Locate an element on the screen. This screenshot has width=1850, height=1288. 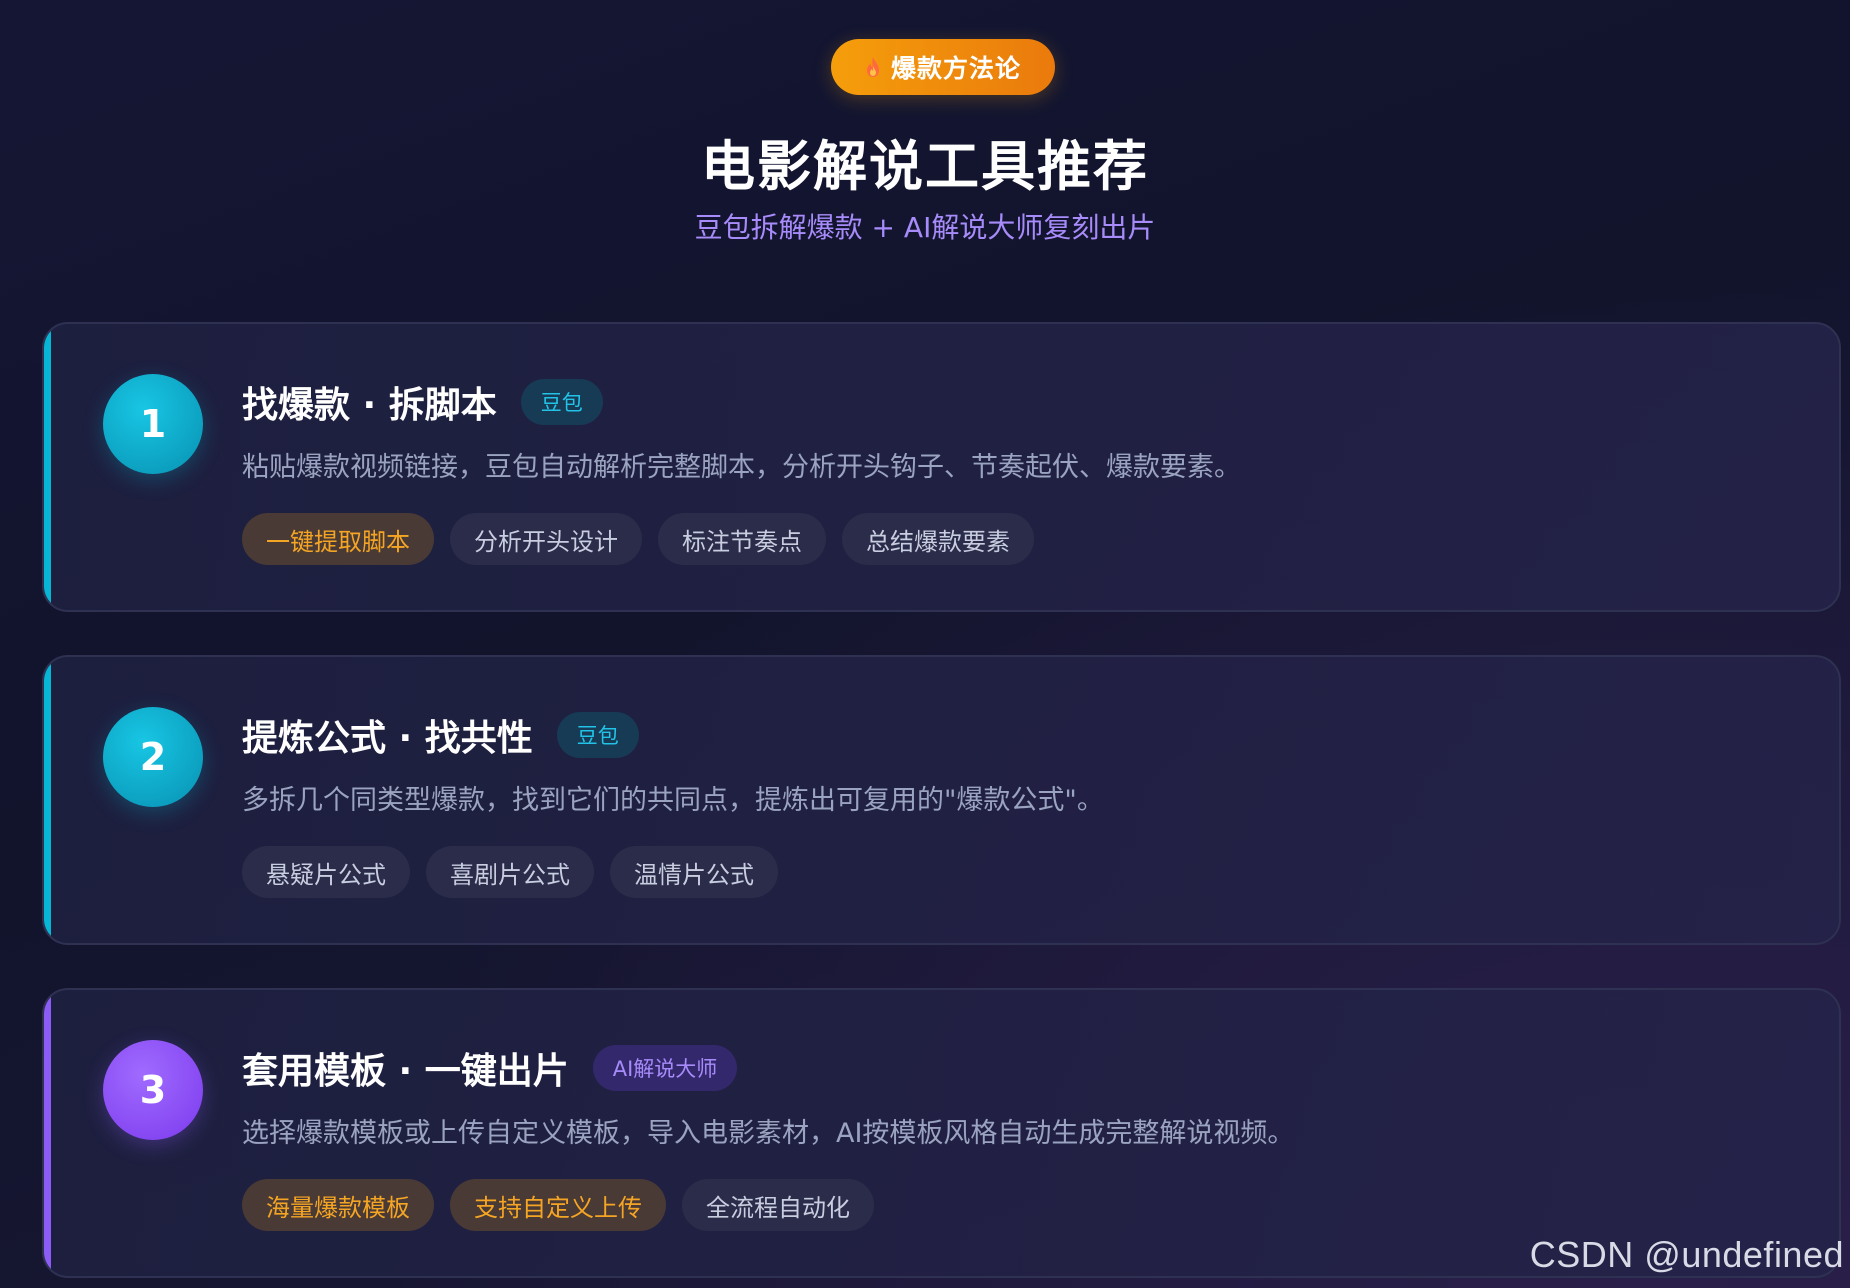
methodology-badge: 爆款方法论 is located at coordinates (943, 67).